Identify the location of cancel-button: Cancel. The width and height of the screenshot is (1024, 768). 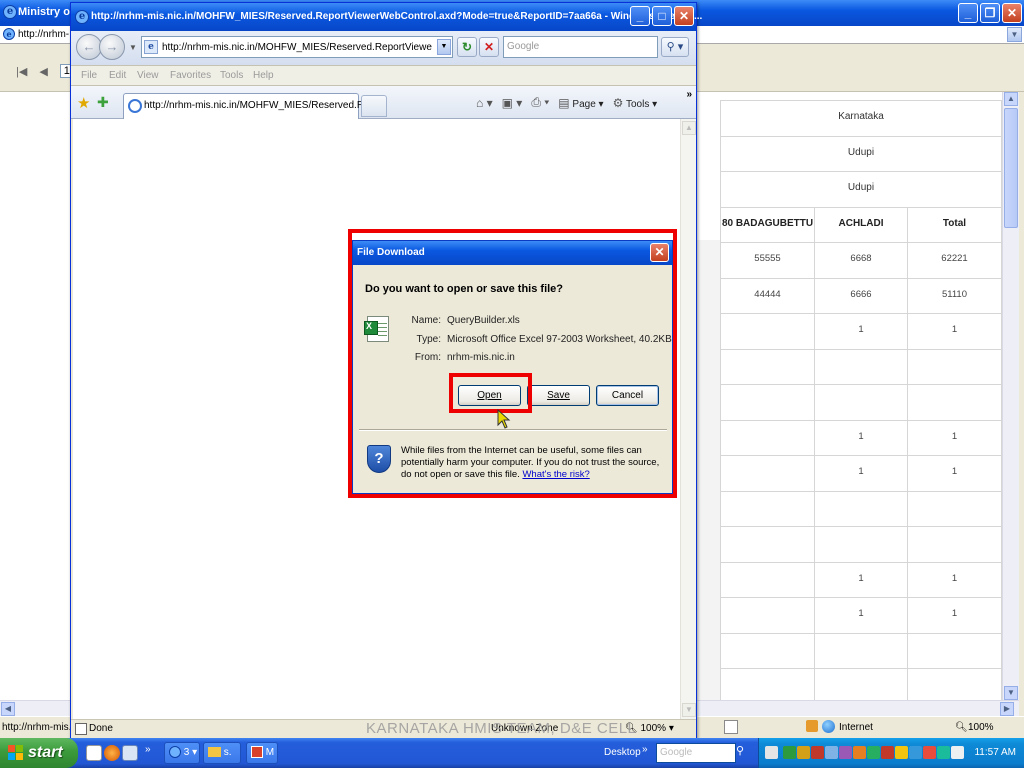
(627, 395).